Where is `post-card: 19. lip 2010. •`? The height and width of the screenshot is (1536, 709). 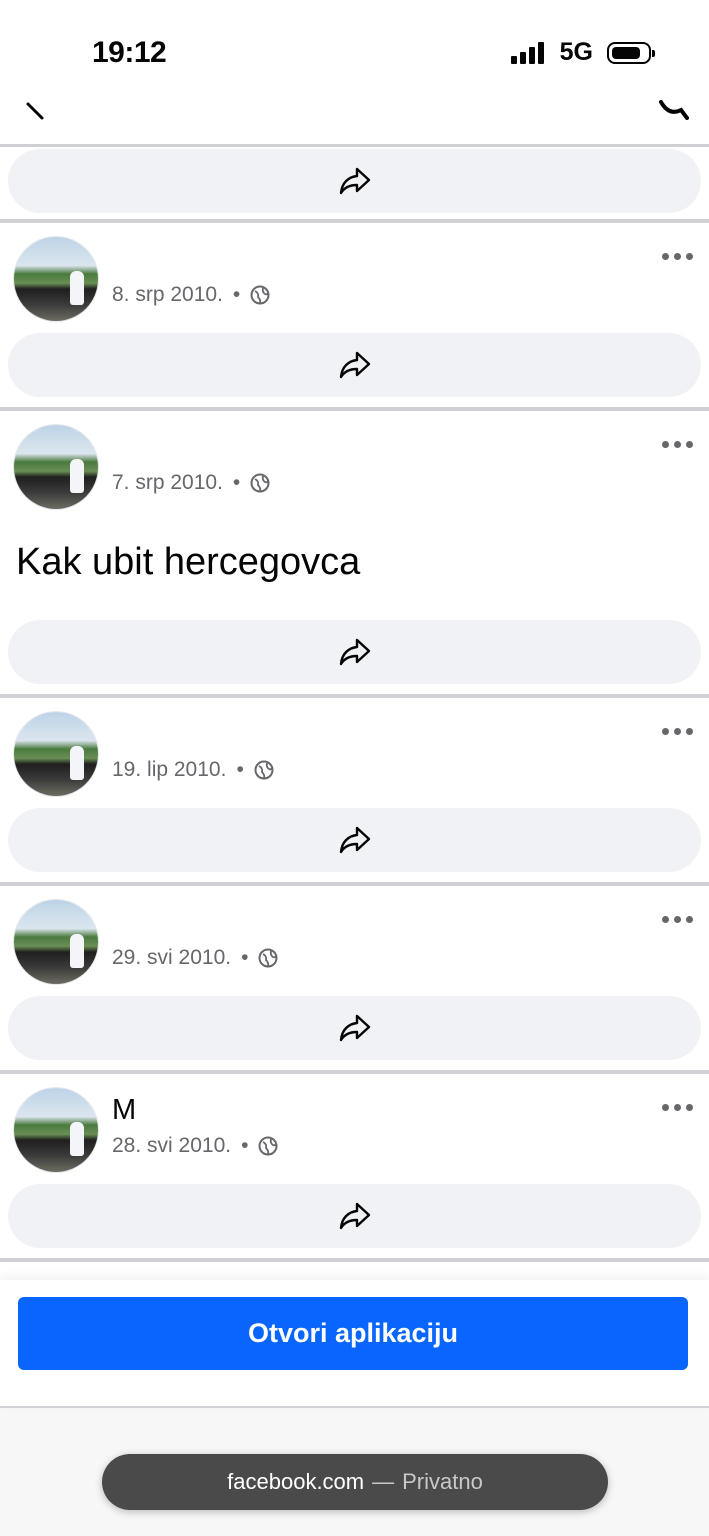
post-card: 19. lip 2010. • is located at coordinates (354, 792).